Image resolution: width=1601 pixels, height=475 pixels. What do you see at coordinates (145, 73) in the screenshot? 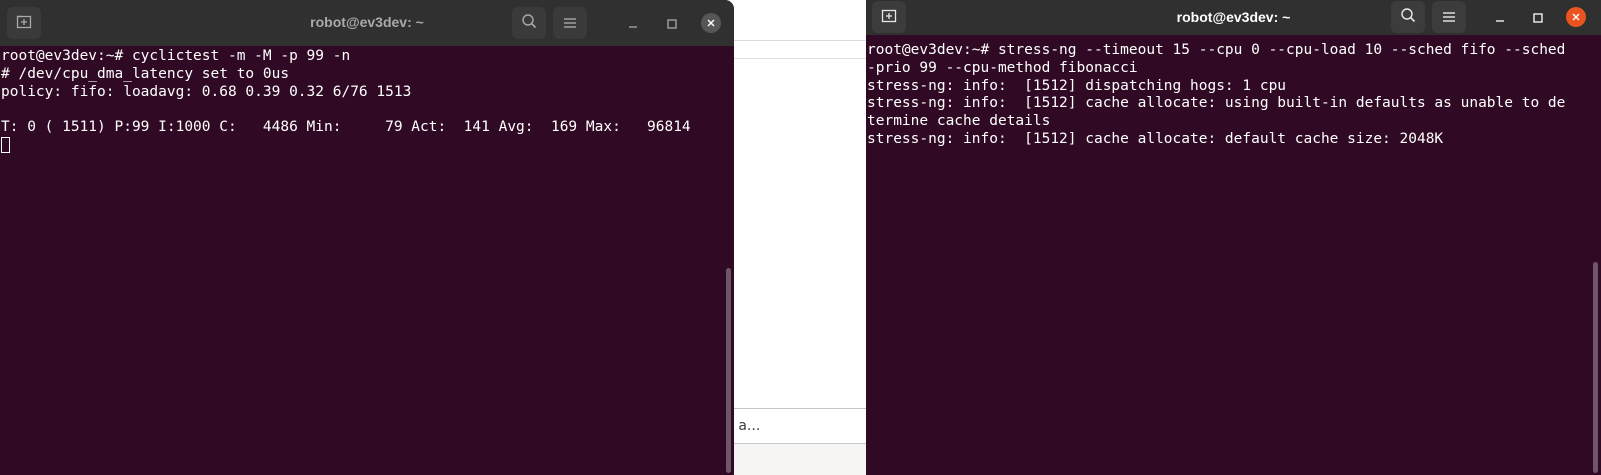
I see `terminal-line: # /dev/cpu_dma_latency set to 0us` at bounding box center [145, 73].